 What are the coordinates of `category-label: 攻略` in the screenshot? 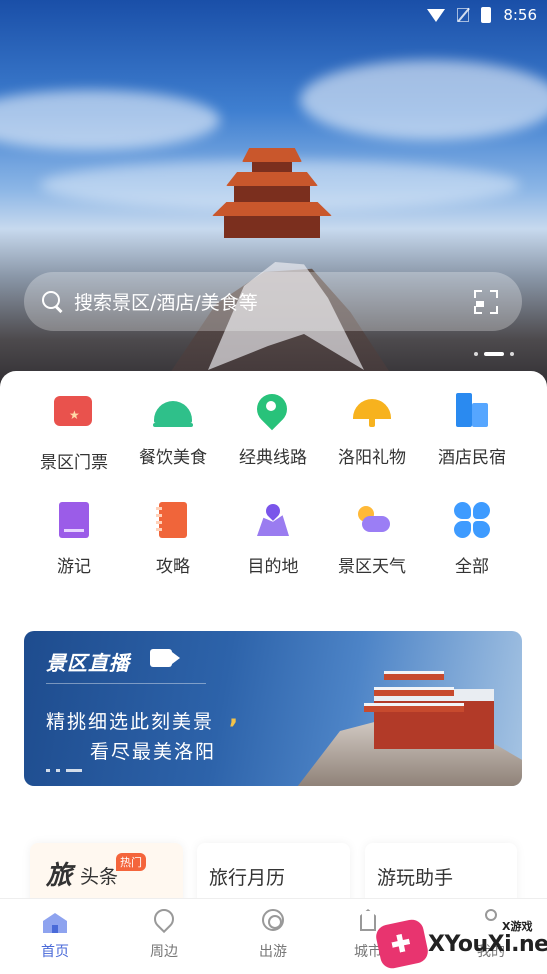 It's located at (173, 567).